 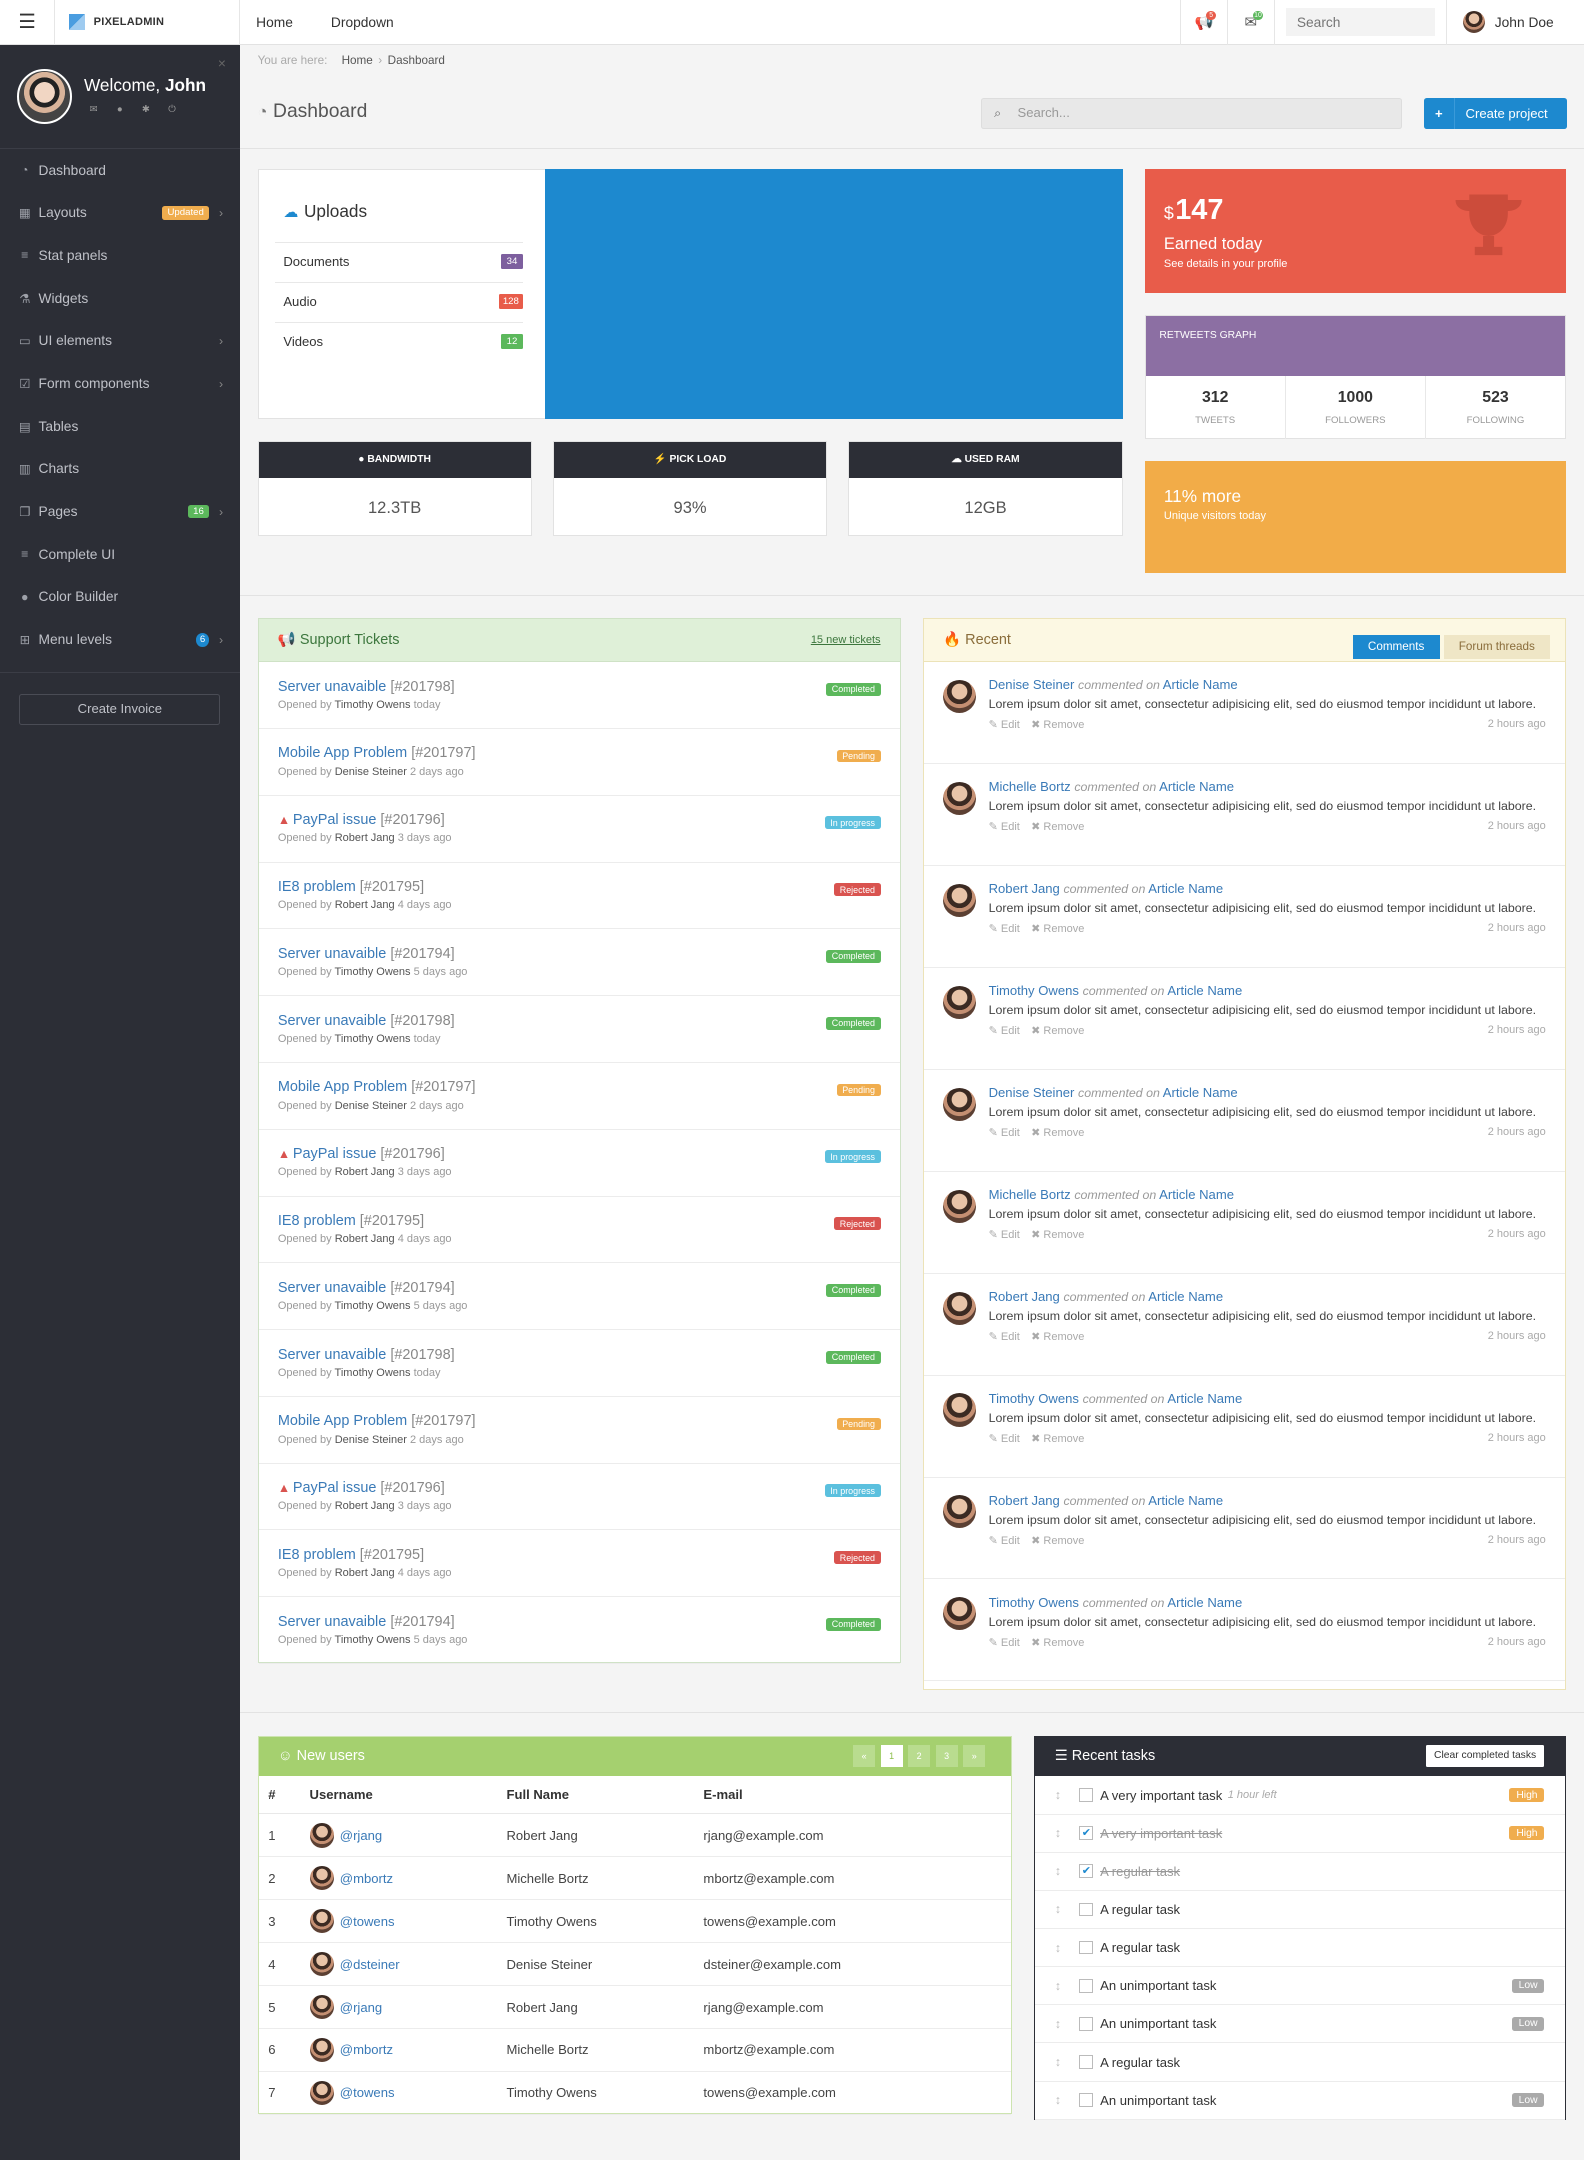 What do you see at coordinates (846, 640) in the screenshot?
I see `new-tickets-link: 15 new tickets` at bounding box center [846, 640].